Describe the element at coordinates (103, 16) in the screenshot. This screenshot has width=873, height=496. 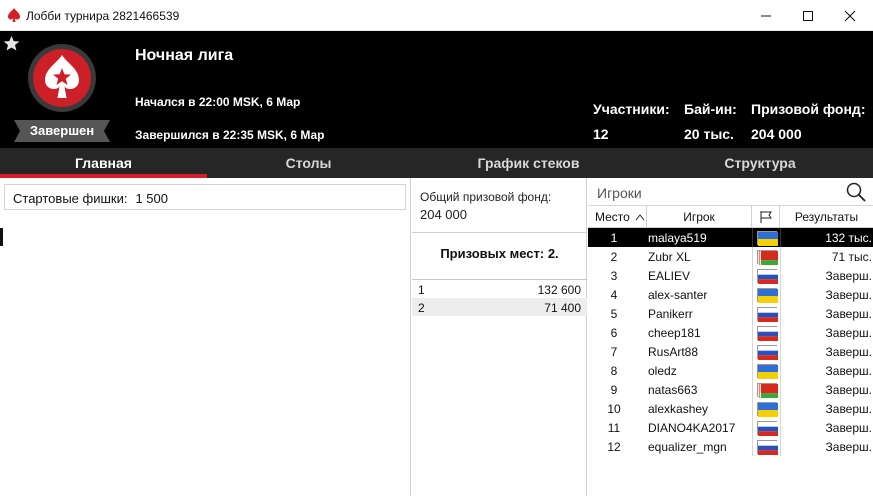
I see `window-title: Лобби турнира 2821466539` at that location.